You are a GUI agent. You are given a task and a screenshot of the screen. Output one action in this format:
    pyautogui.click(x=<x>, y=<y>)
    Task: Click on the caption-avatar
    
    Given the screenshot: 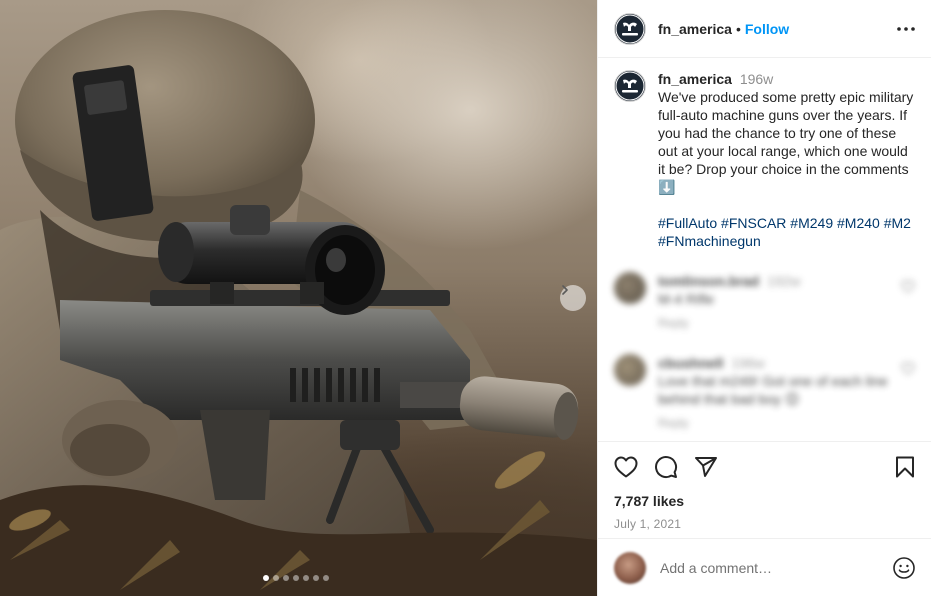 What is the action you would take?
    pyautogui.click(x=630, y=86)
    